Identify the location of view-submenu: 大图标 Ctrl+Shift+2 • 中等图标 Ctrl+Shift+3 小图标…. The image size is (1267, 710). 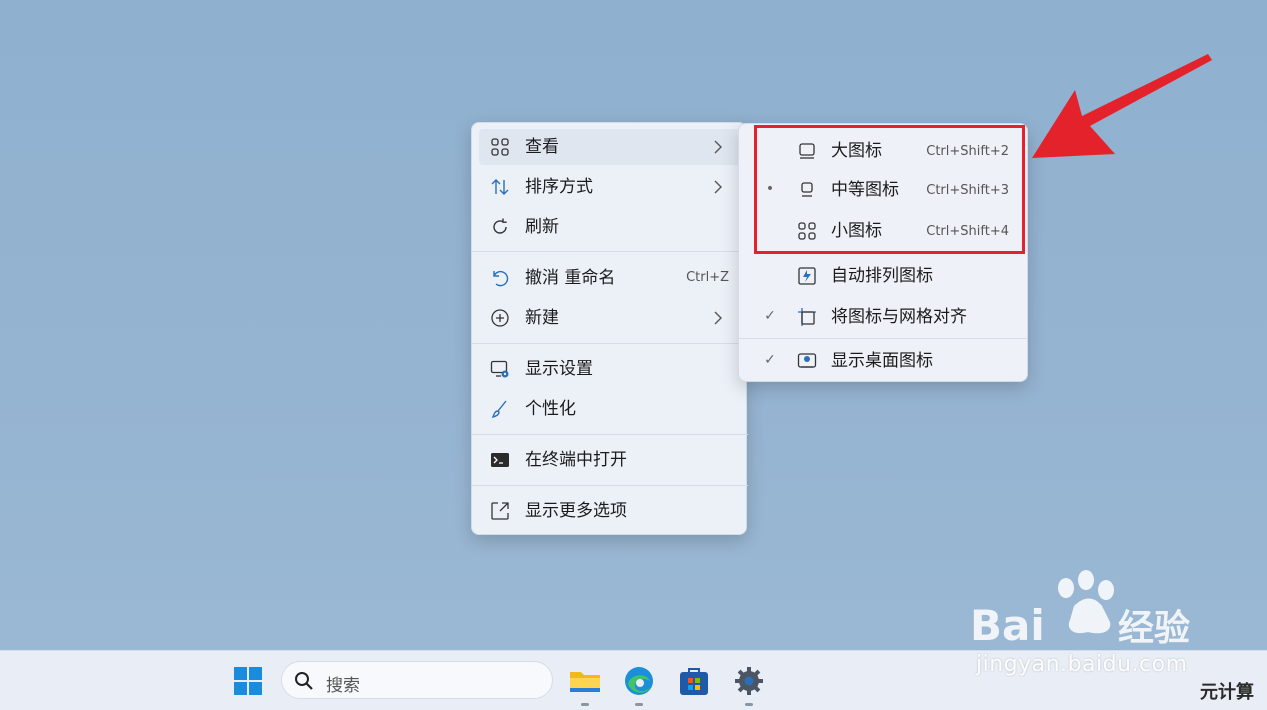
(883, 252).